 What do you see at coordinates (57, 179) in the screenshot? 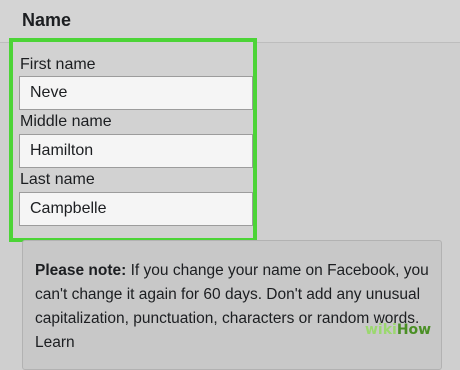
I see `last-name-label: Last name` at bounding box center [57, 179].